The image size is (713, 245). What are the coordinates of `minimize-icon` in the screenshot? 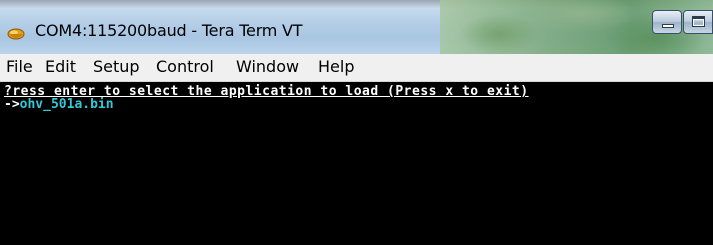 It's located at (668, 26).